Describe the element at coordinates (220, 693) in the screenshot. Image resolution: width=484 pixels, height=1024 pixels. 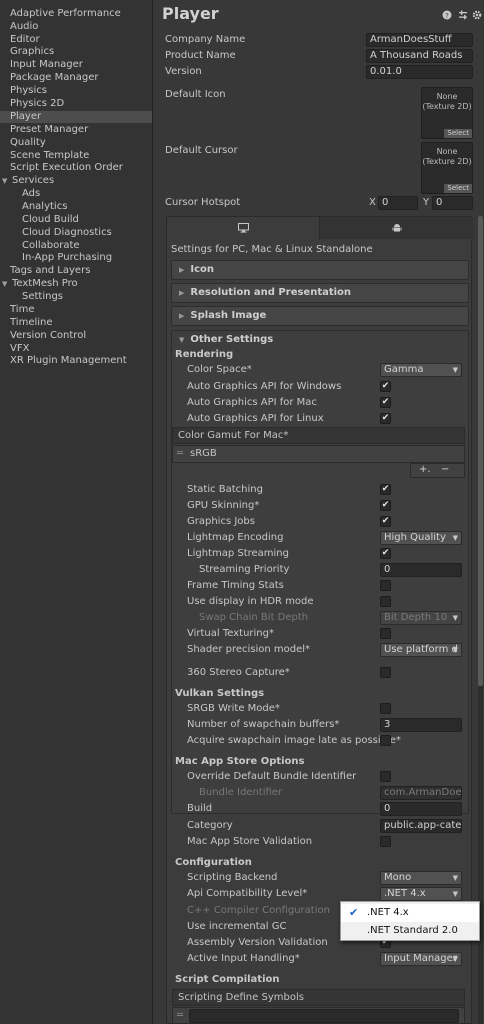
I see `vulkan-header: Vulkan Settings` at that location.